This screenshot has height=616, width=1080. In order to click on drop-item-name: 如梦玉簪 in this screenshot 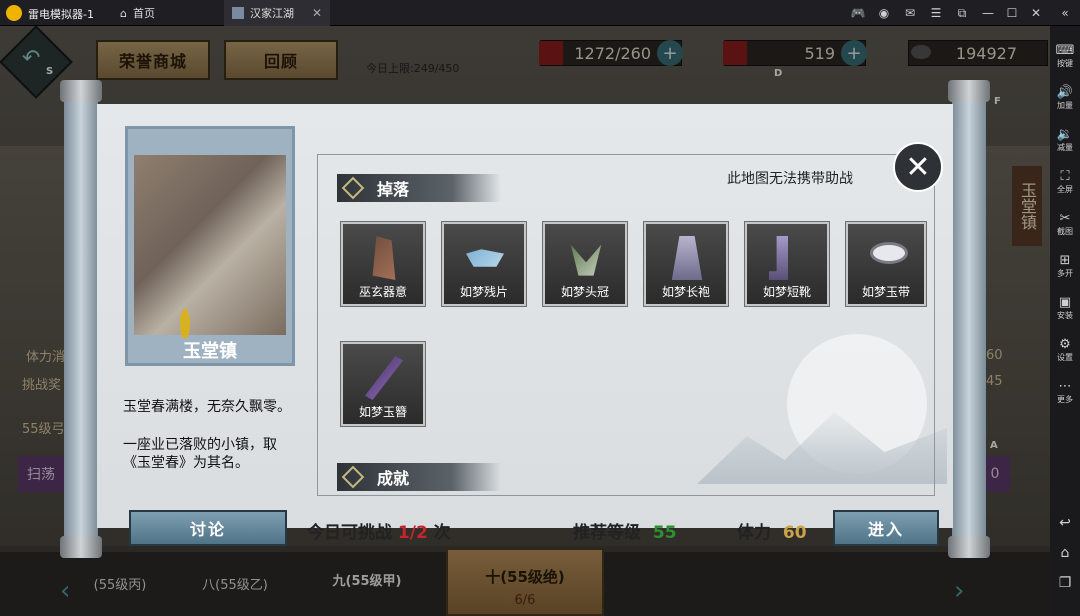, I will do `click(382, 412)`.